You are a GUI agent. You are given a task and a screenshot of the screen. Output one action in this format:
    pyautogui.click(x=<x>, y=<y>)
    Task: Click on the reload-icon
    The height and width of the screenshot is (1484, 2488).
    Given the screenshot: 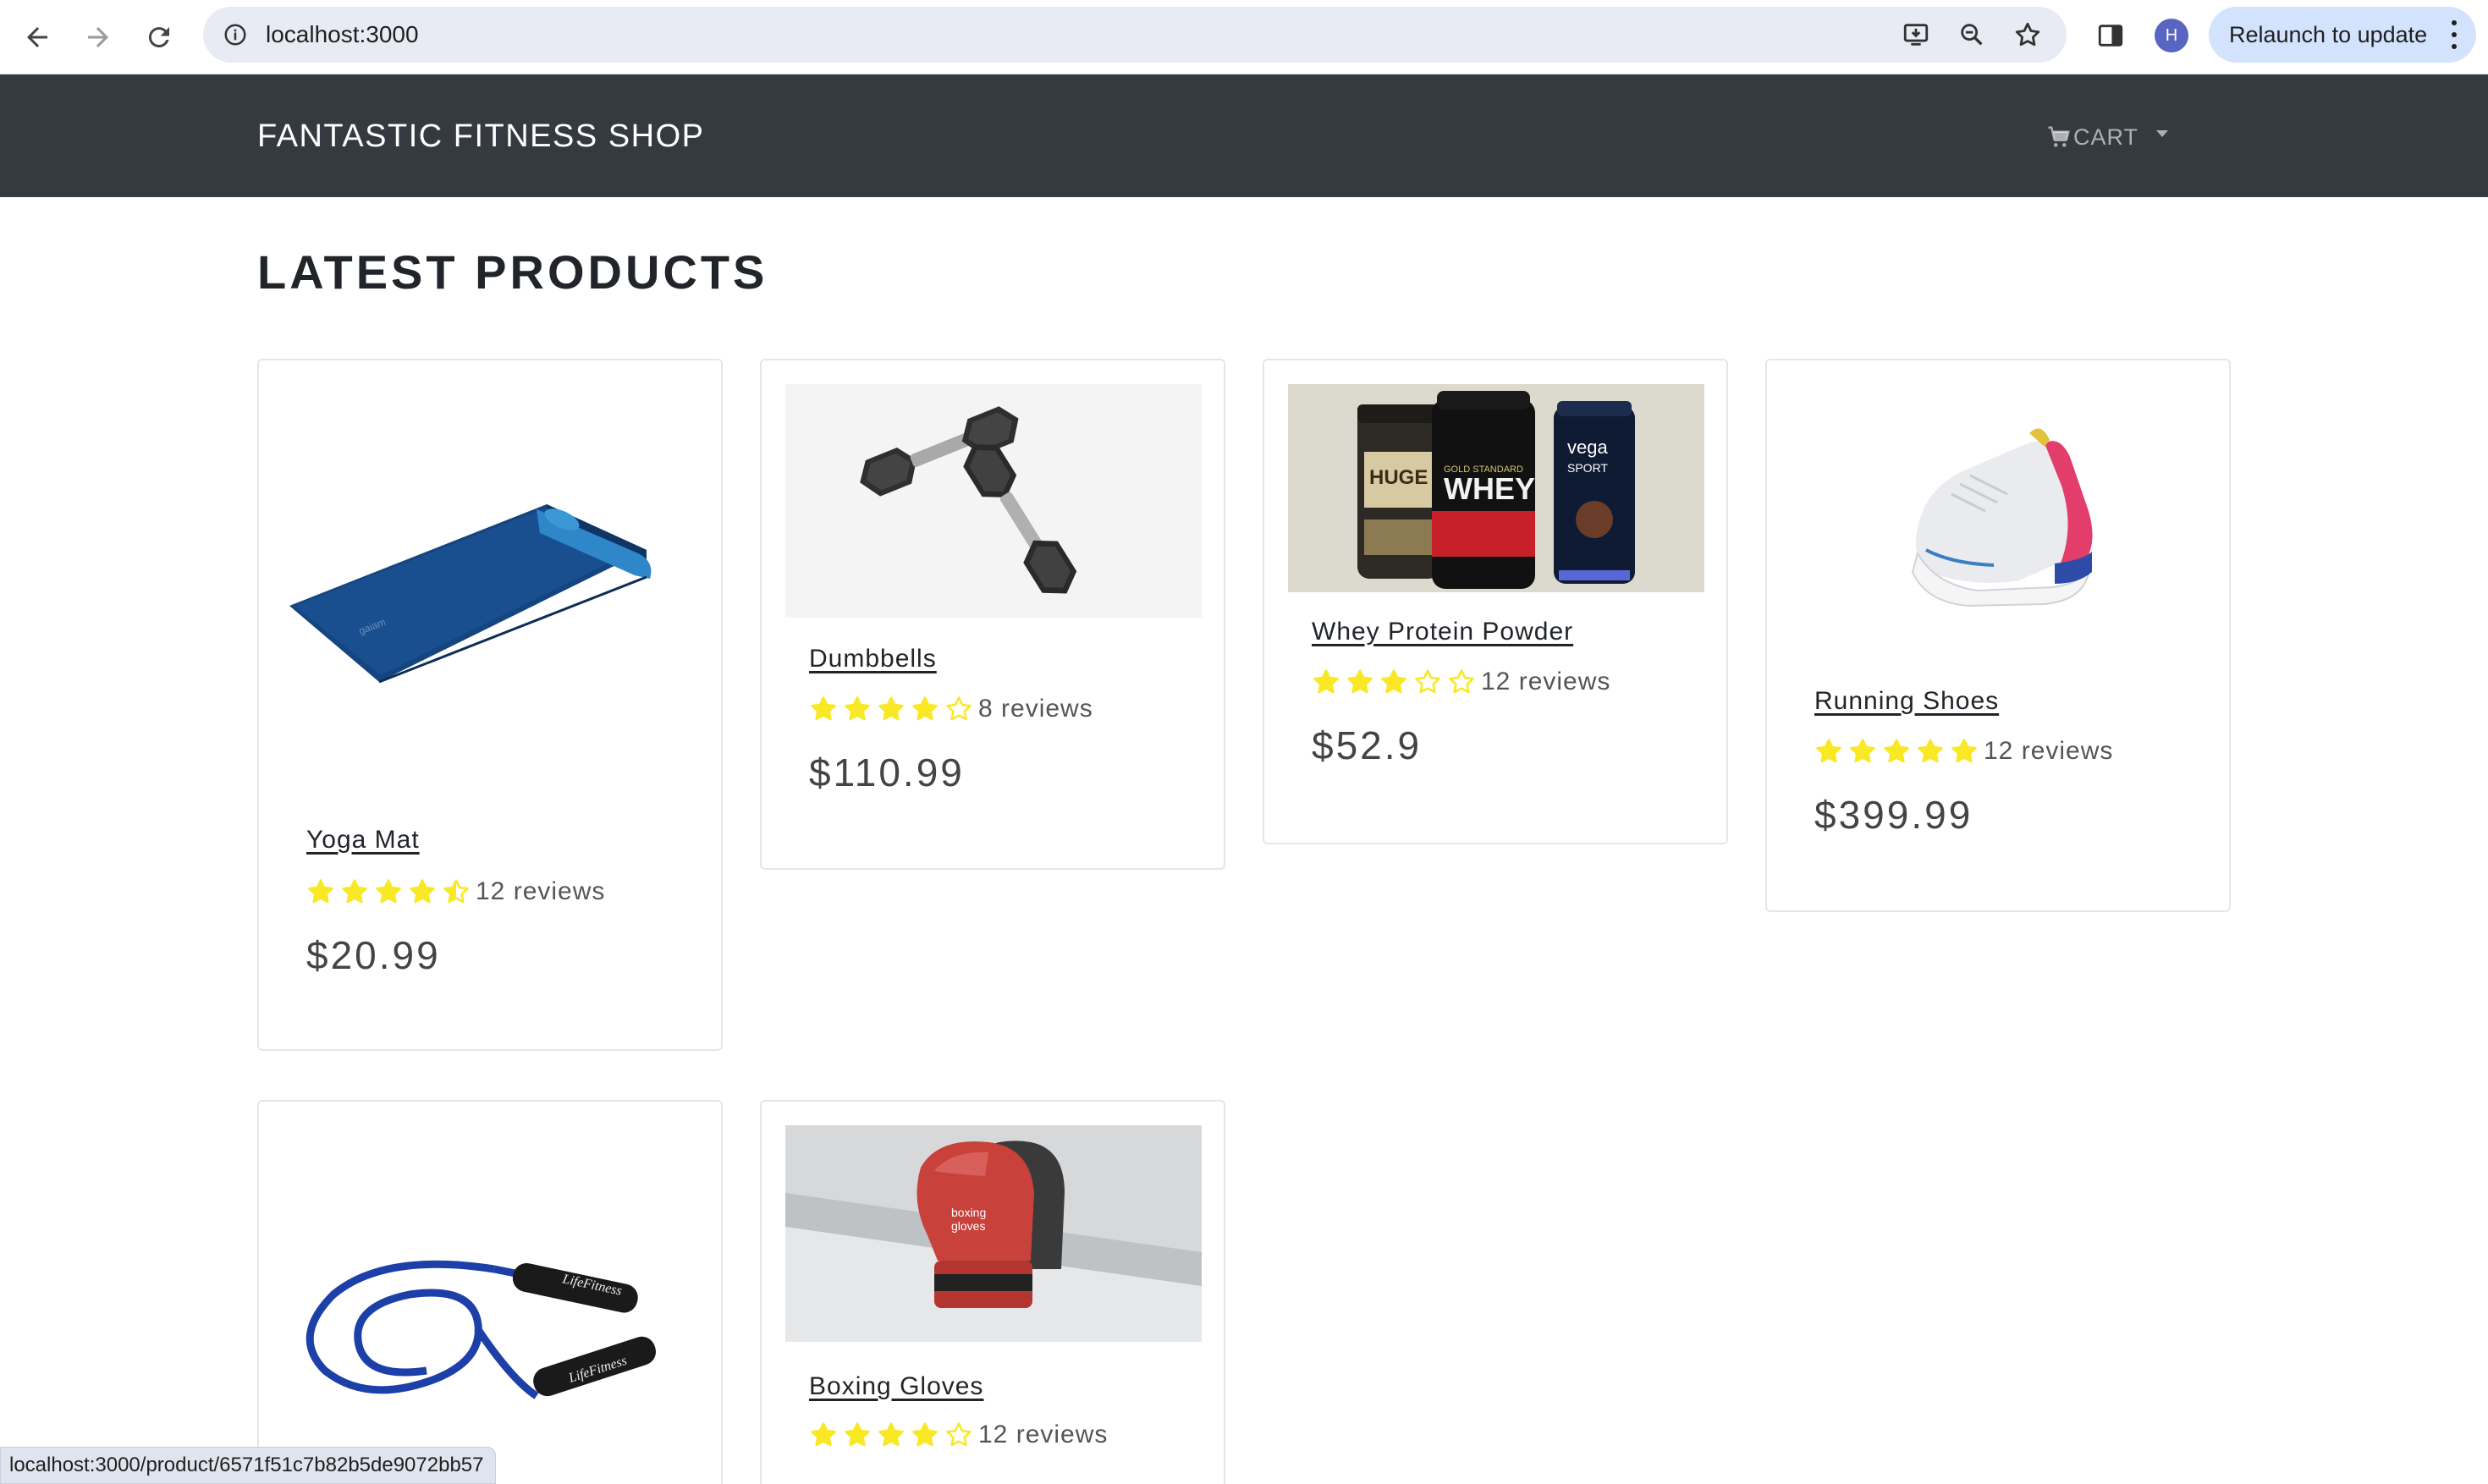 What is the action you would take?
    pyautogui.click(x=158, y=37)
    